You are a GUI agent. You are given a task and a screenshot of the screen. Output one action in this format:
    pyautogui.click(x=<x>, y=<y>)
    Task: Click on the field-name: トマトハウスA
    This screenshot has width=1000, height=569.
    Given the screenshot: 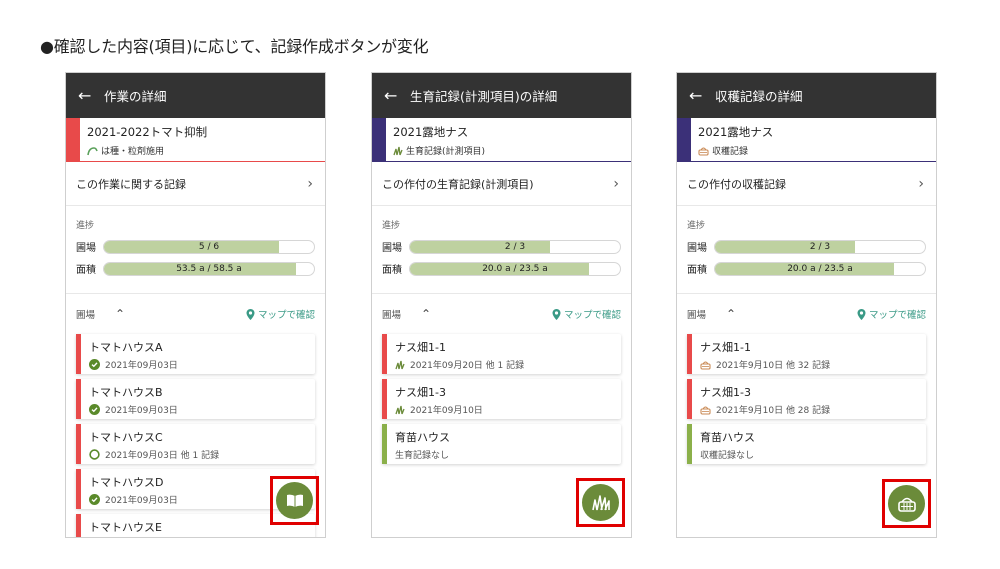 What is the action you would take?
    pyautogui.click(x=126, y=347)
    